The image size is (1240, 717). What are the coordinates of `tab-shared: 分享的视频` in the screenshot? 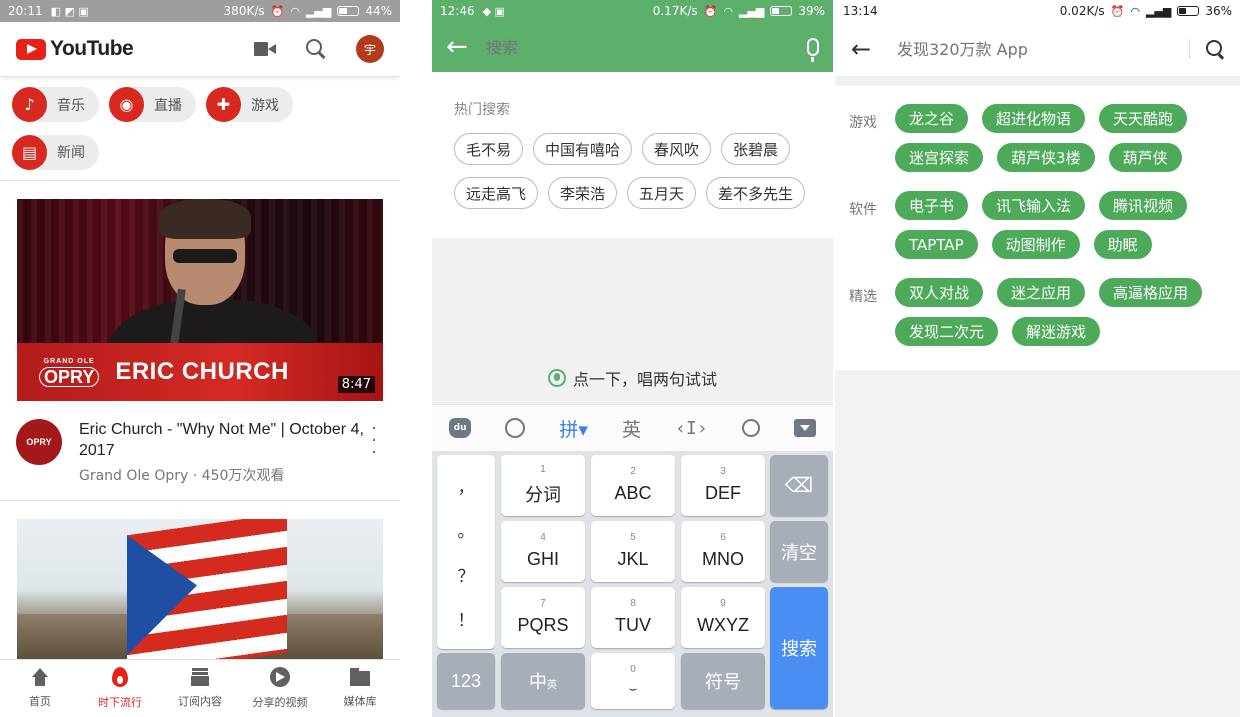 It's located at (280, 688).